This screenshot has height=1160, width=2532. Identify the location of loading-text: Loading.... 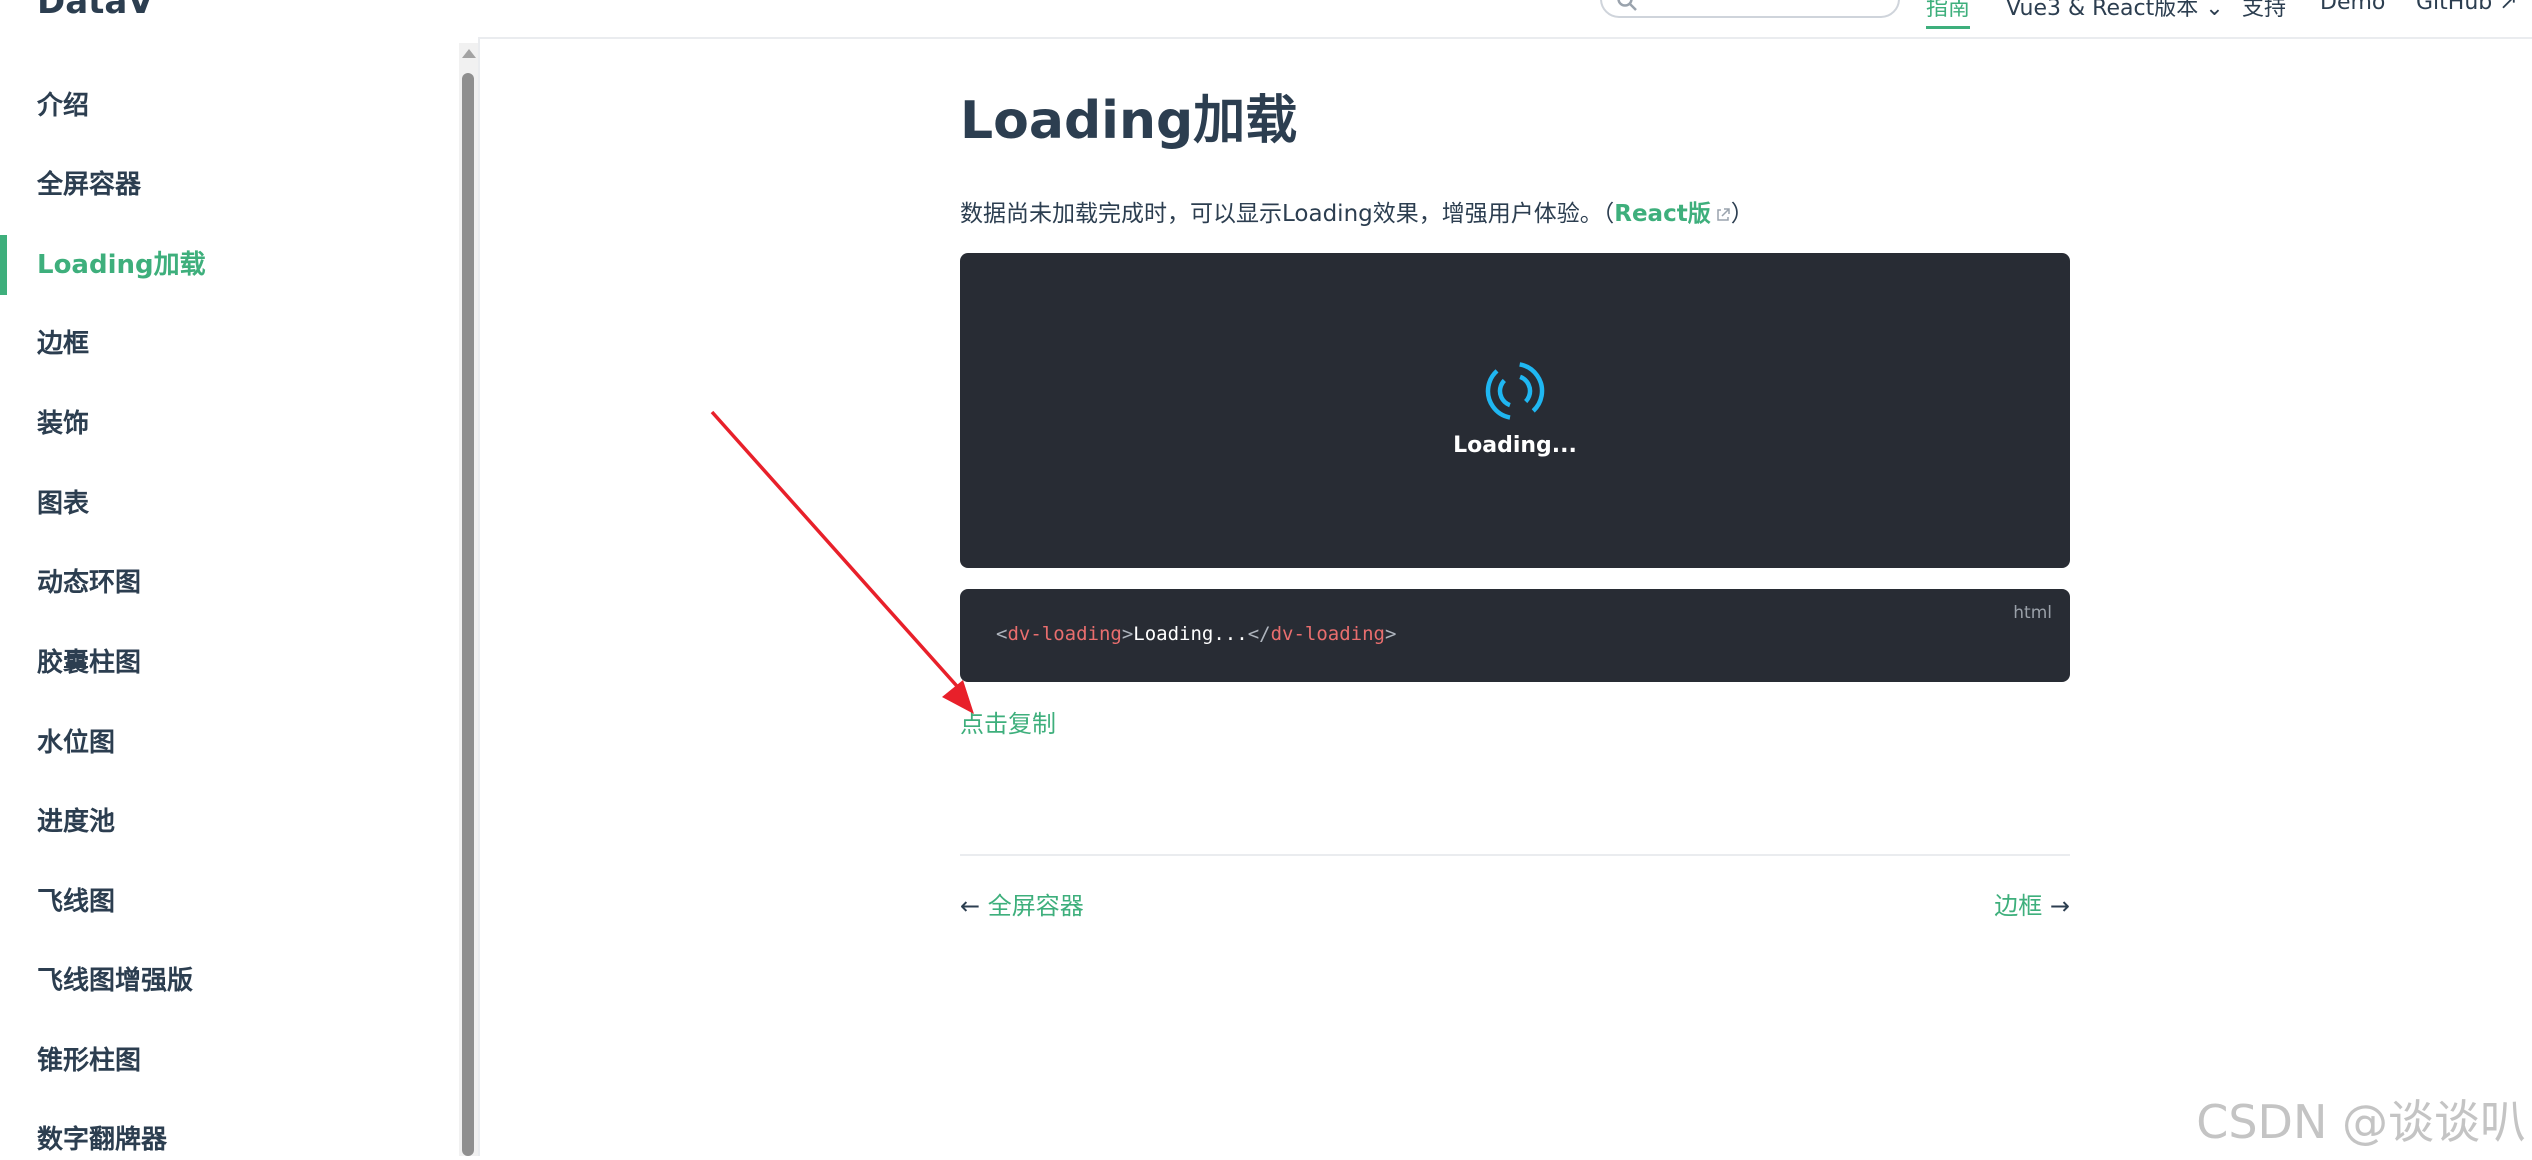
(1515, 445).